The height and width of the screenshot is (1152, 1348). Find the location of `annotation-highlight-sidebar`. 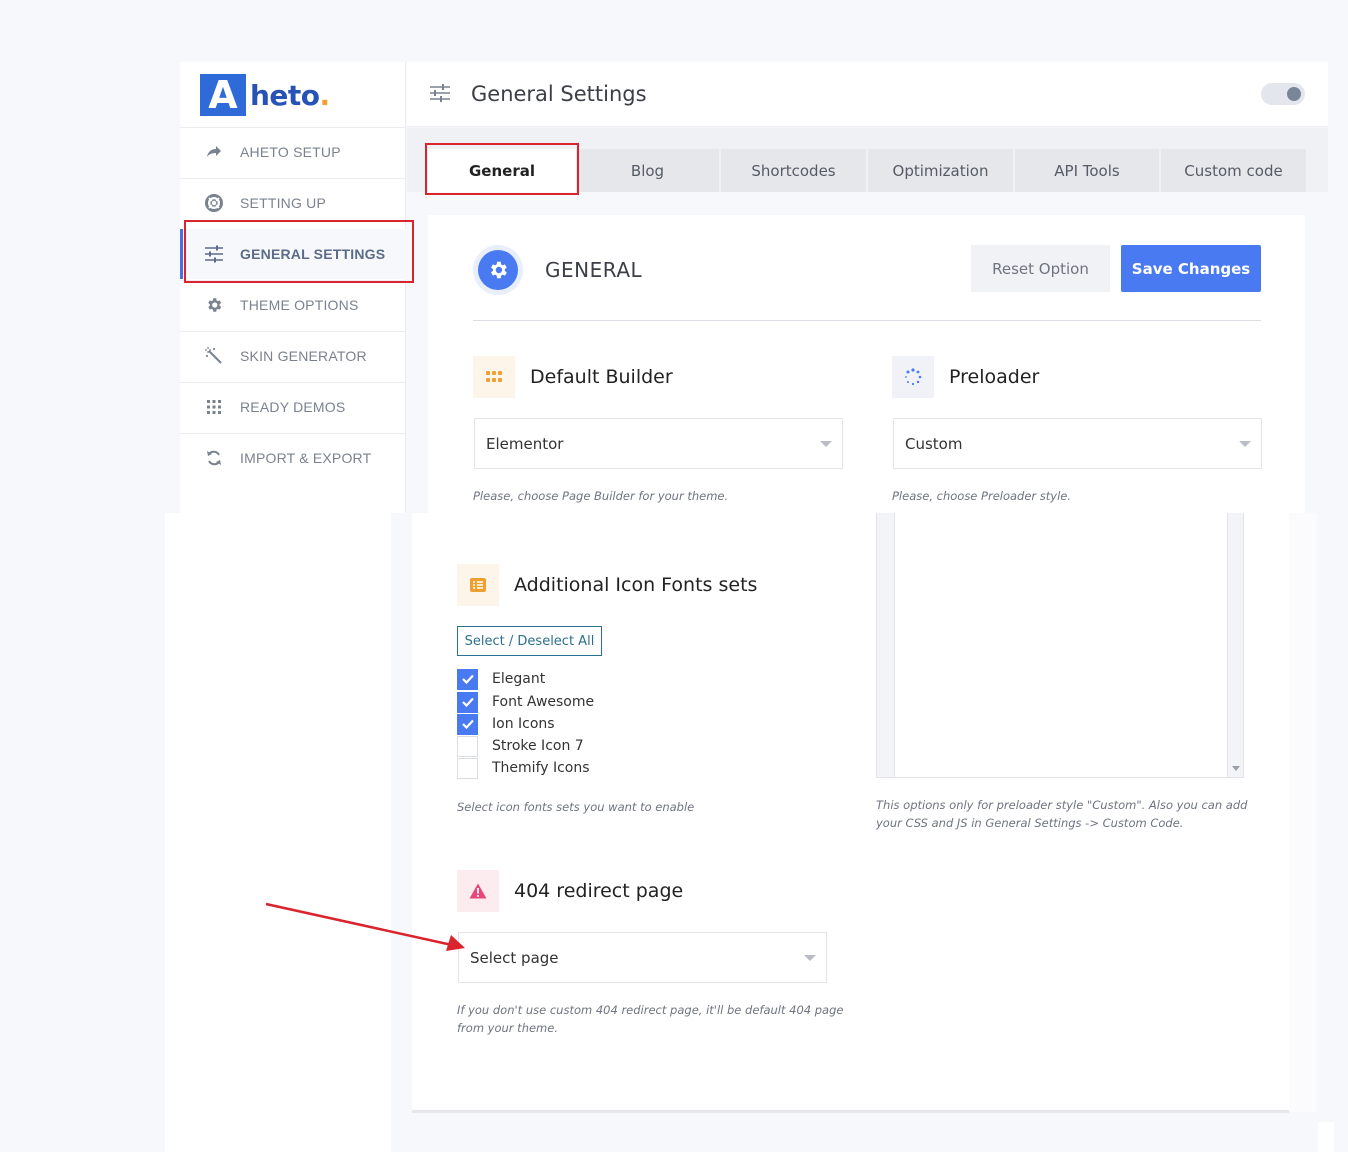

annotation-highlight-sidebar is located at coordinates (299, 251).